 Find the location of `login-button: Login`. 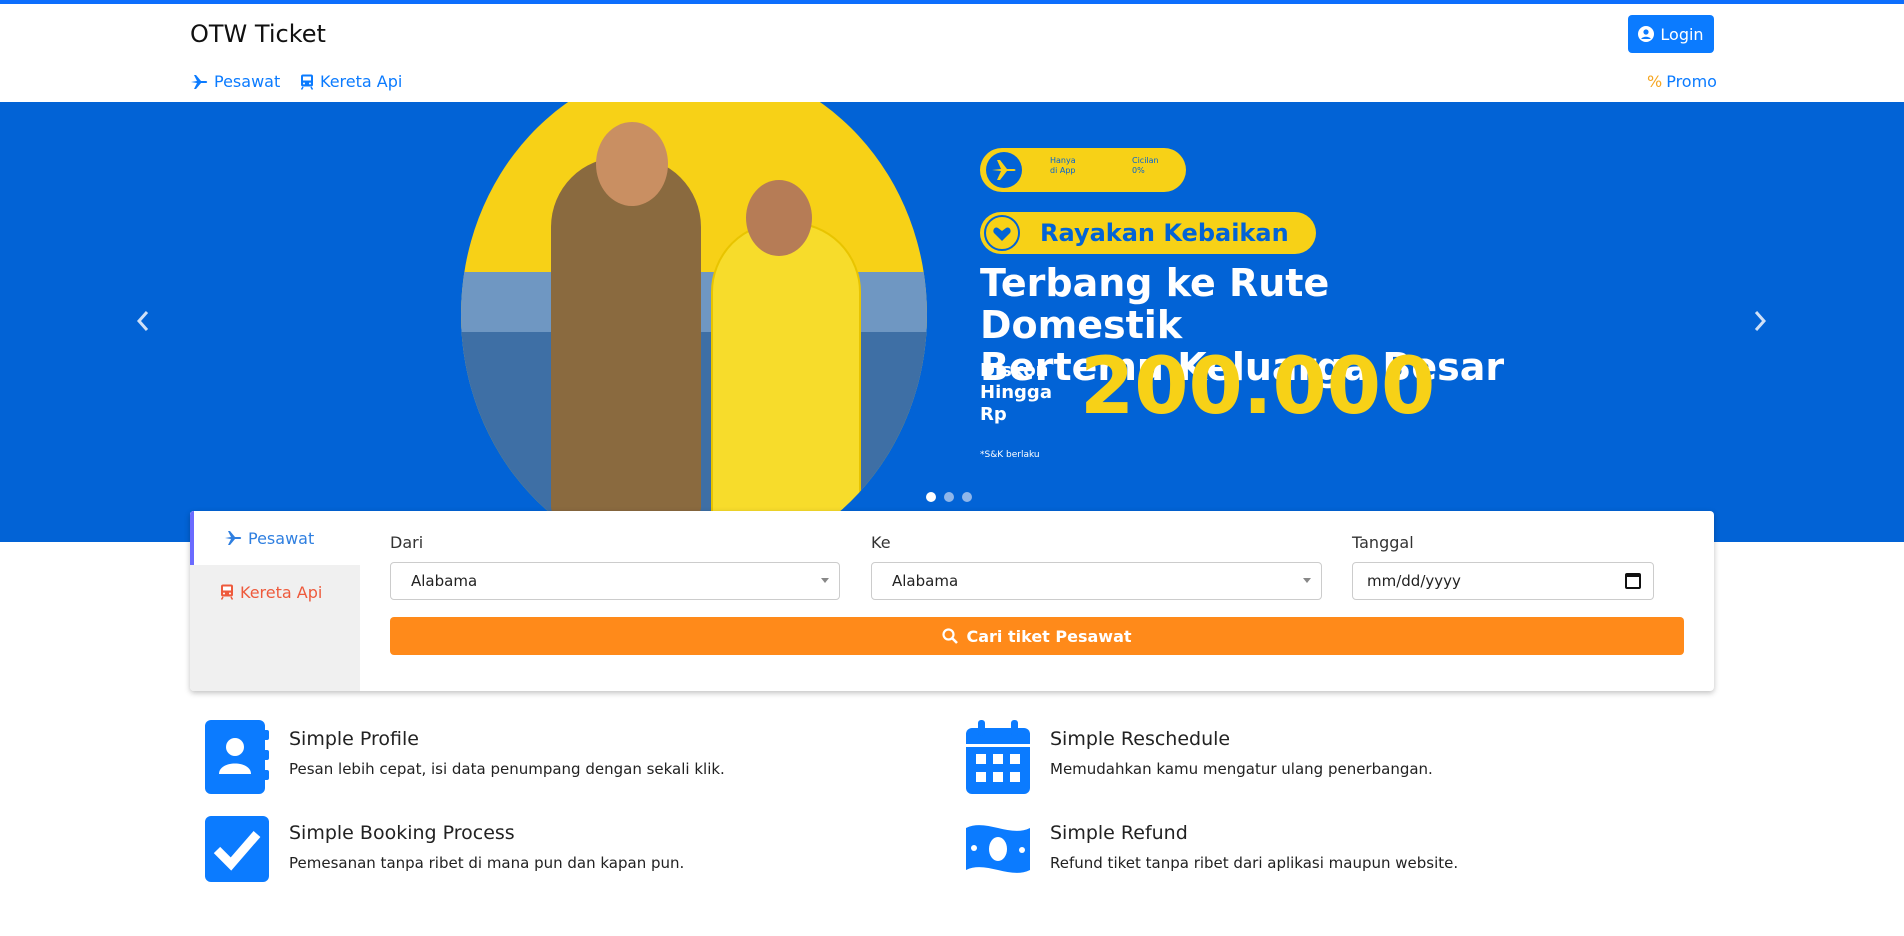

login-button: Login is located at coordinates (1671, 34).